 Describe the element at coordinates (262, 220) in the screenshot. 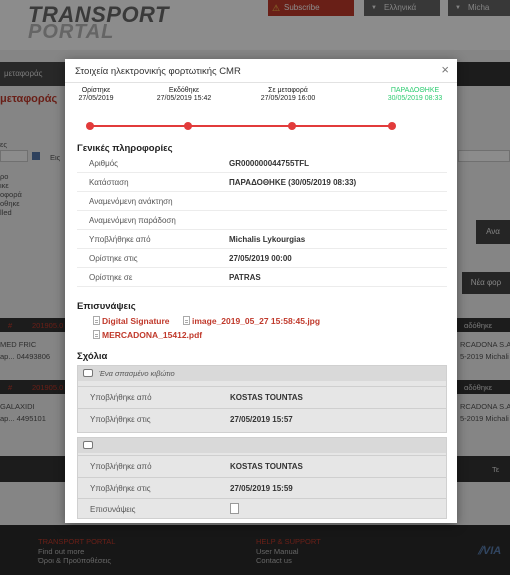

I see `info-row-expected-delivery: Αναμενόμενη παράδοση` at that location.